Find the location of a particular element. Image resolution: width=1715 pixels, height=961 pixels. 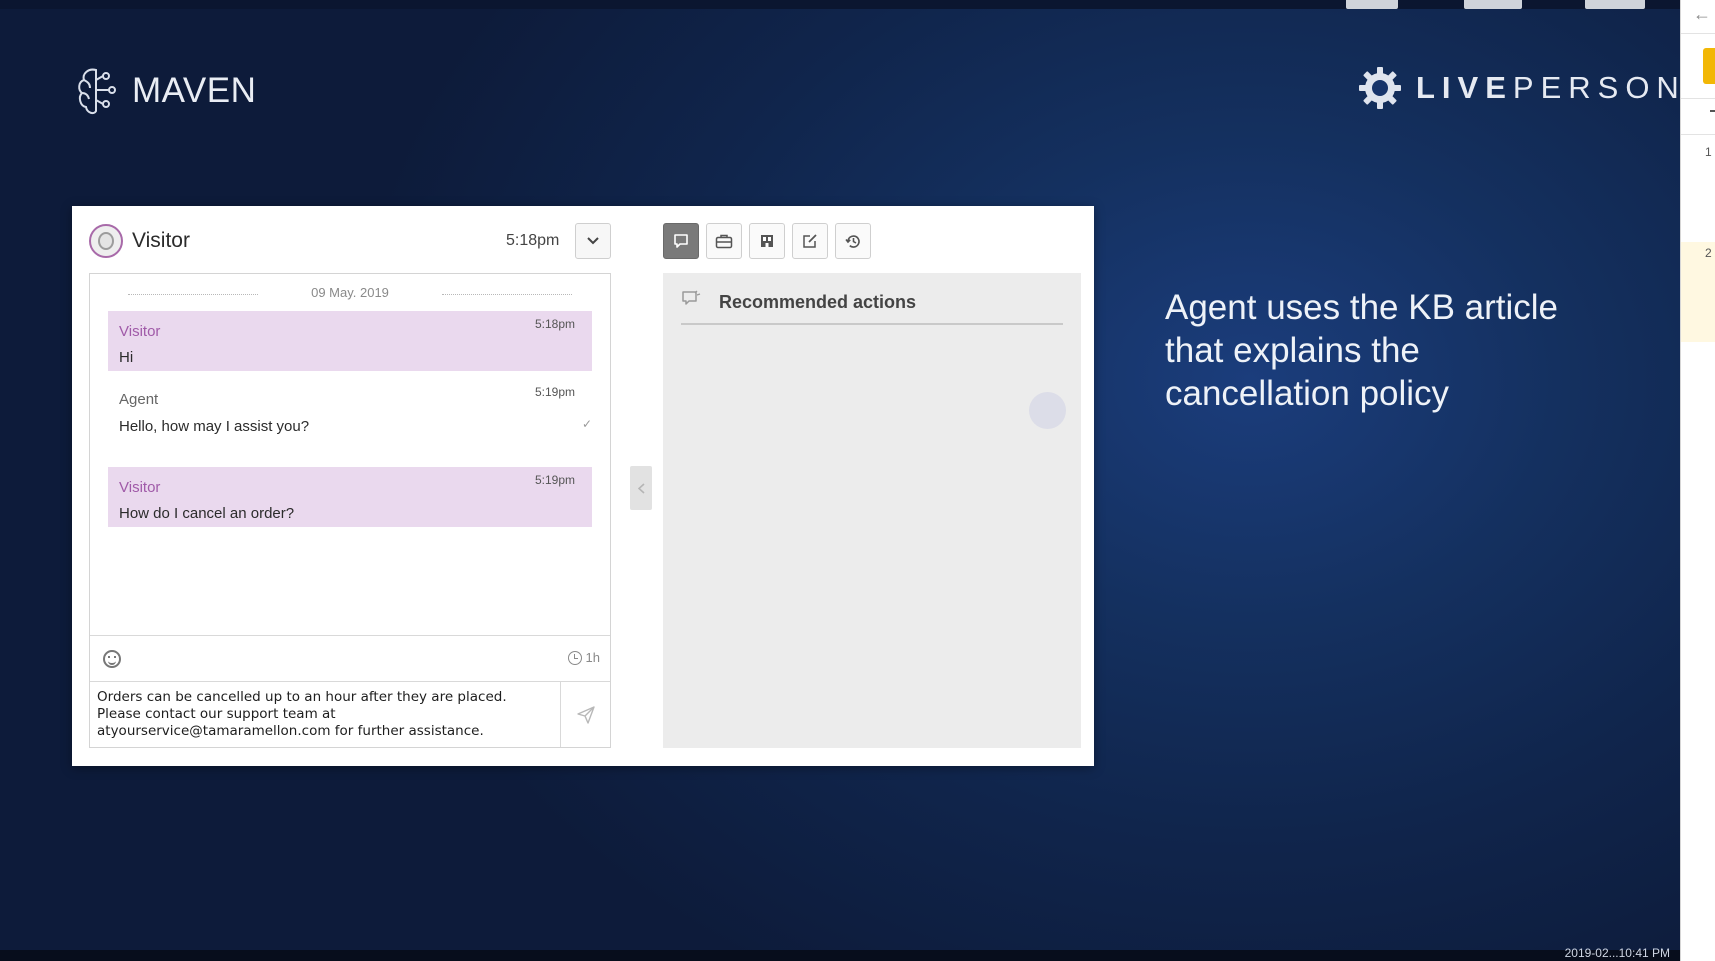

chat-icon is located at coordinates (681, 241).